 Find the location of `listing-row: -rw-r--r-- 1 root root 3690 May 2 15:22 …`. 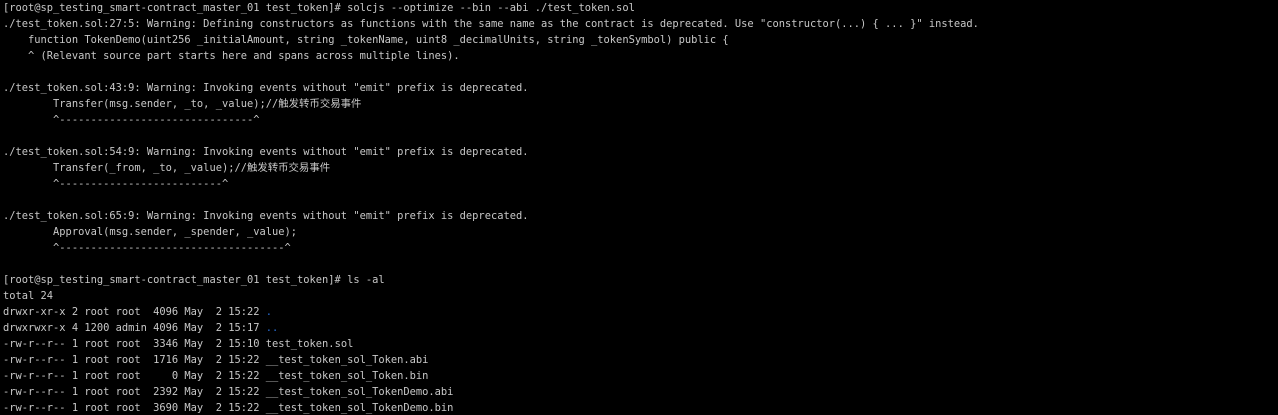

listing-row: -rw-r--r-- 1 root root 3690 May 2 15:22 … is located at coordinates (640, 407).